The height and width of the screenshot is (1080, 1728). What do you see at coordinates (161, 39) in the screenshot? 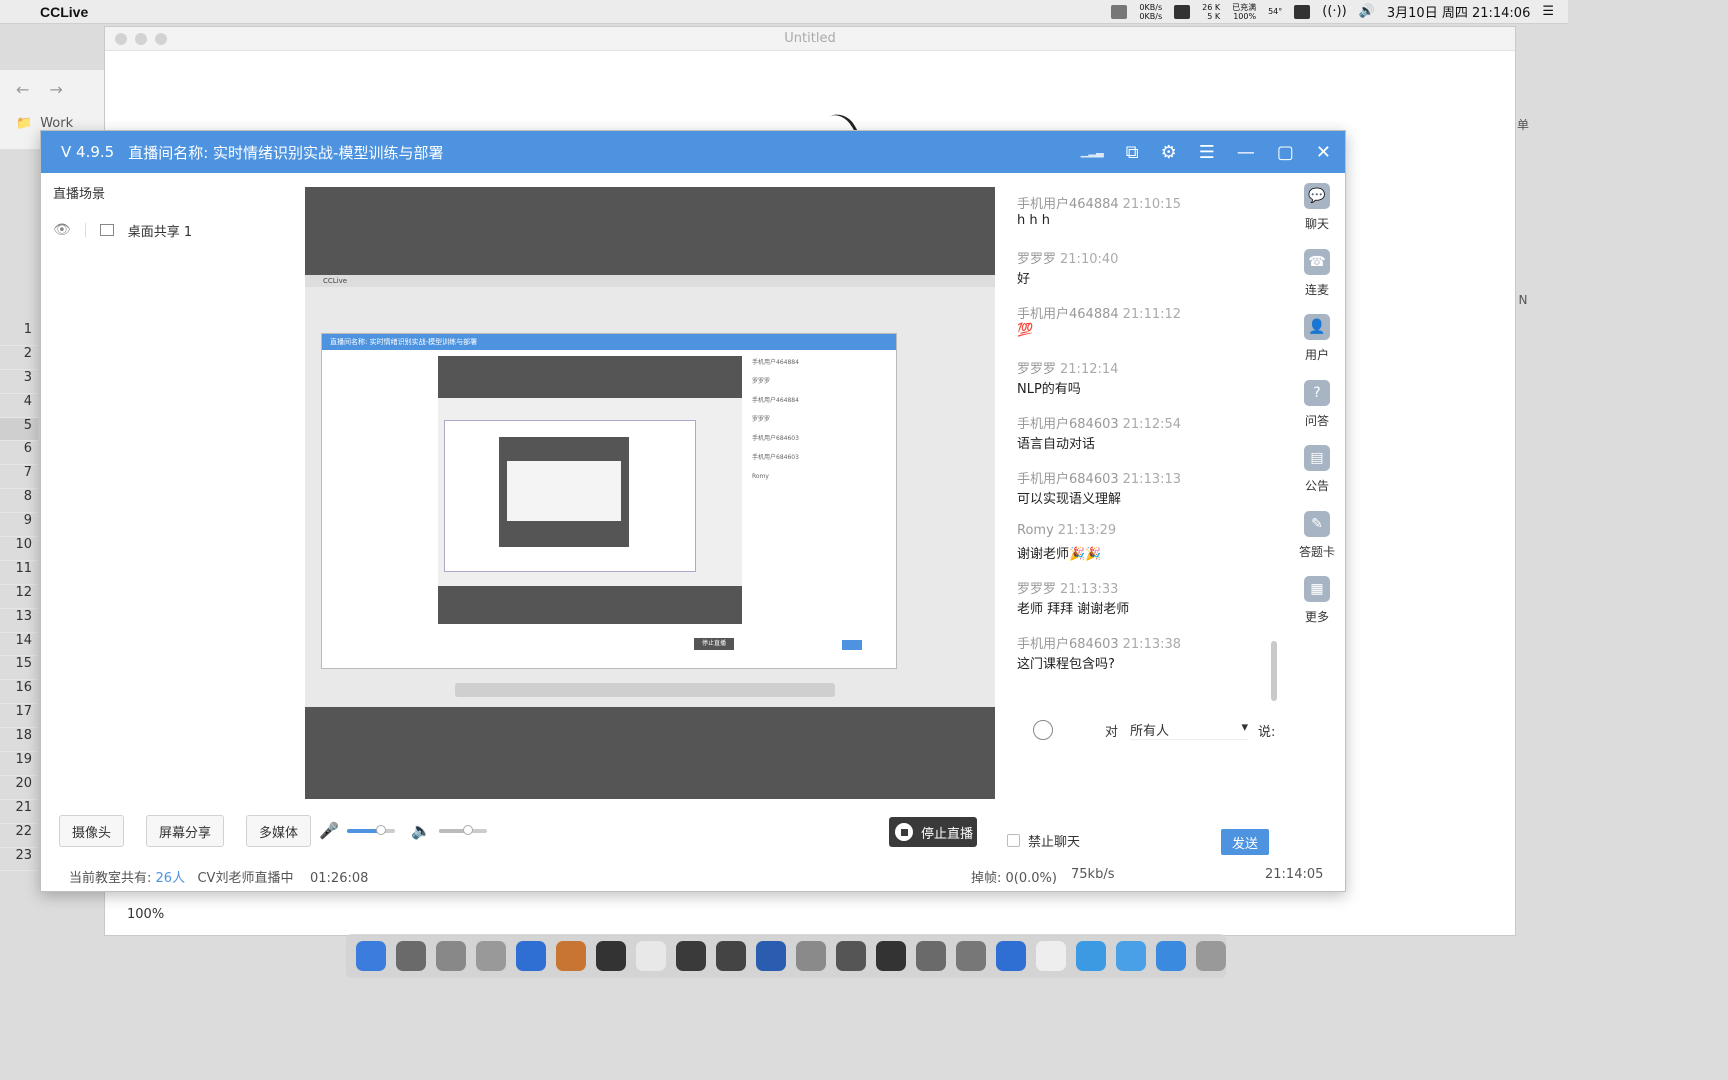
I see `zoom-light` at bounding box center [161, 39].